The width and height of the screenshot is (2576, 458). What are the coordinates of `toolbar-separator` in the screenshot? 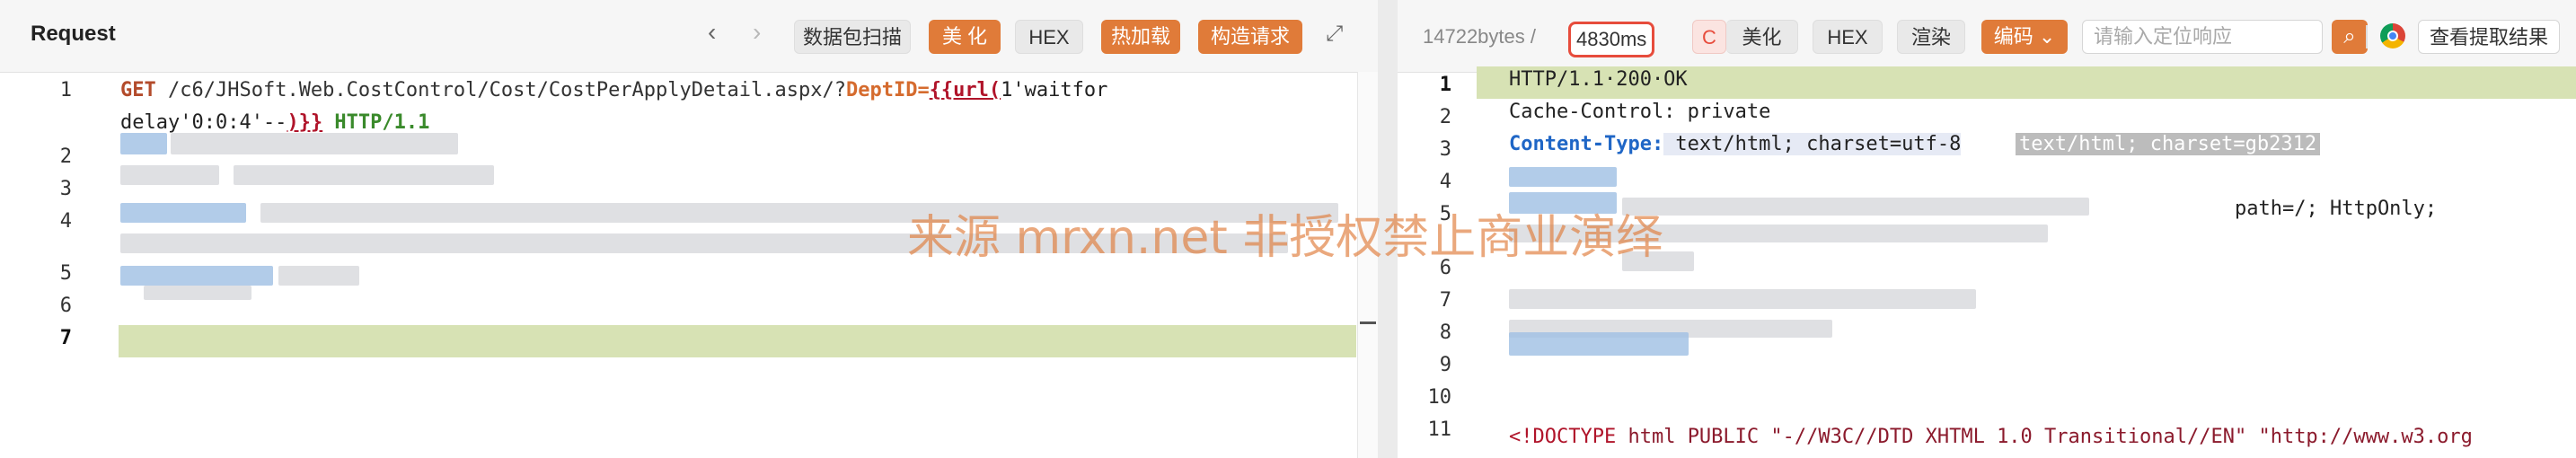 It's located at (2367, 36).